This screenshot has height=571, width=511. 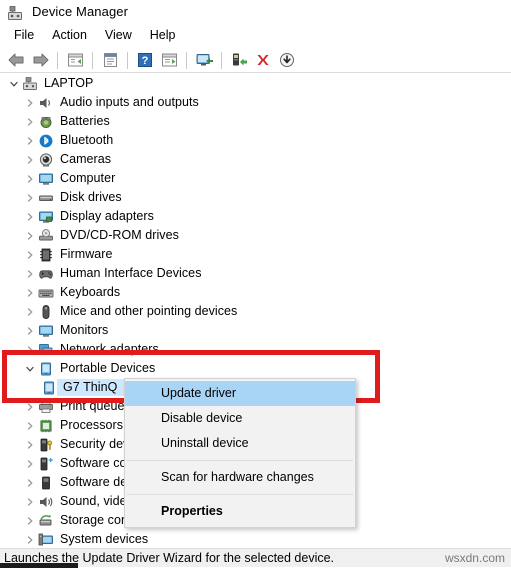 What do you see at coordinates (255, 368) in the screenshot?
I see `tree-node-portable-devices: Portable Devices` at bounding box center [255, 368].